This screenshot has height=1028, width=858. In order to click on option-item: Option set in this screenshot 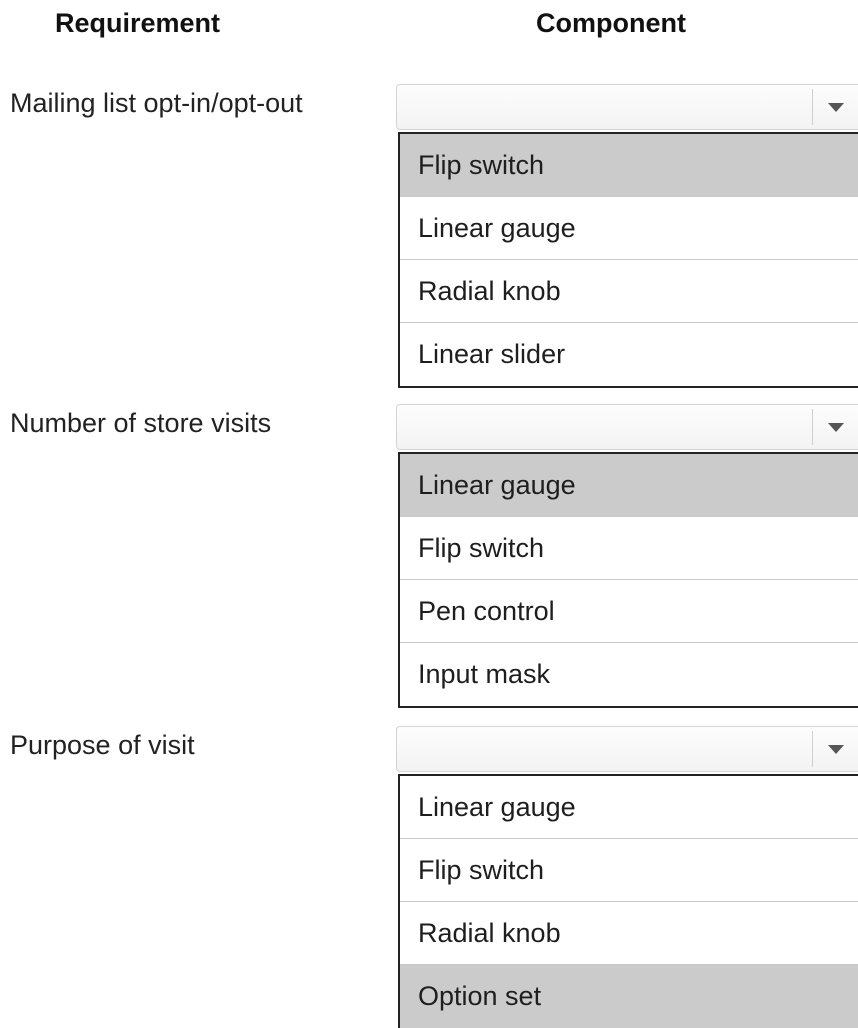, I will do `click(629, 996)`.